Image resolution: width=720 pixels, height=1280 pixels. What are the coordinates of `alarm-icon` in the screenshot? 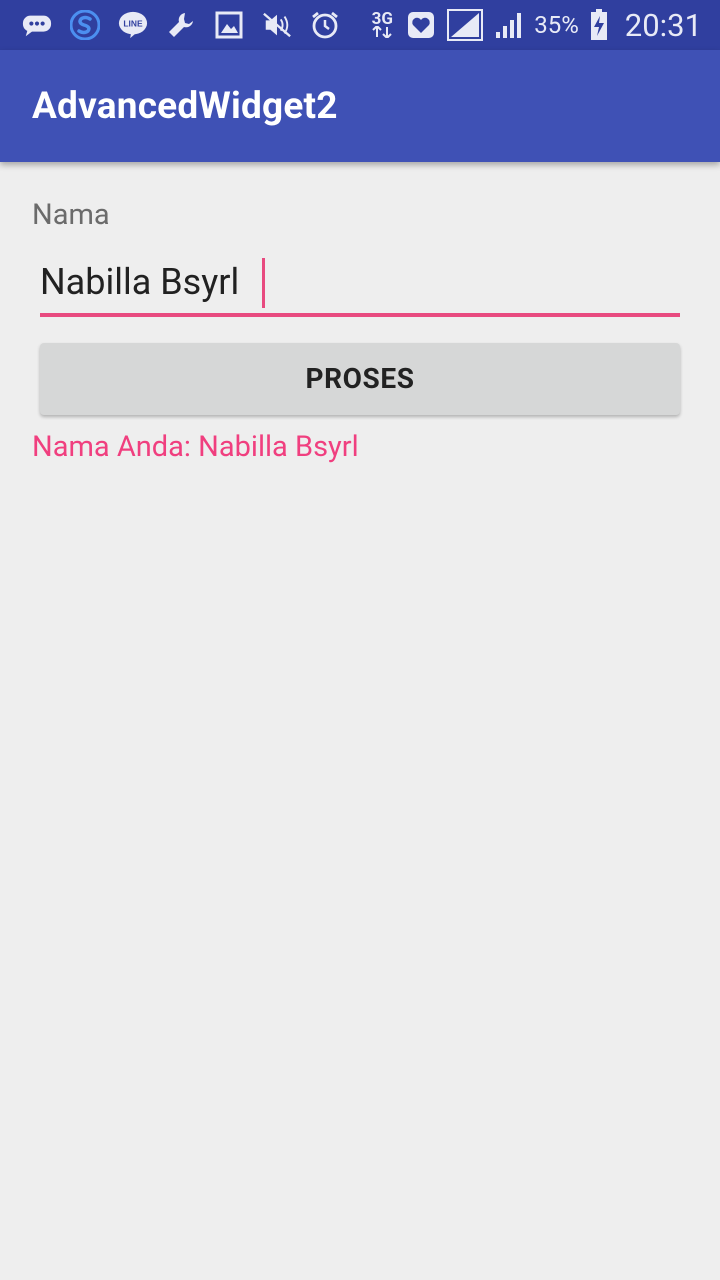 It's located at (325, 25).